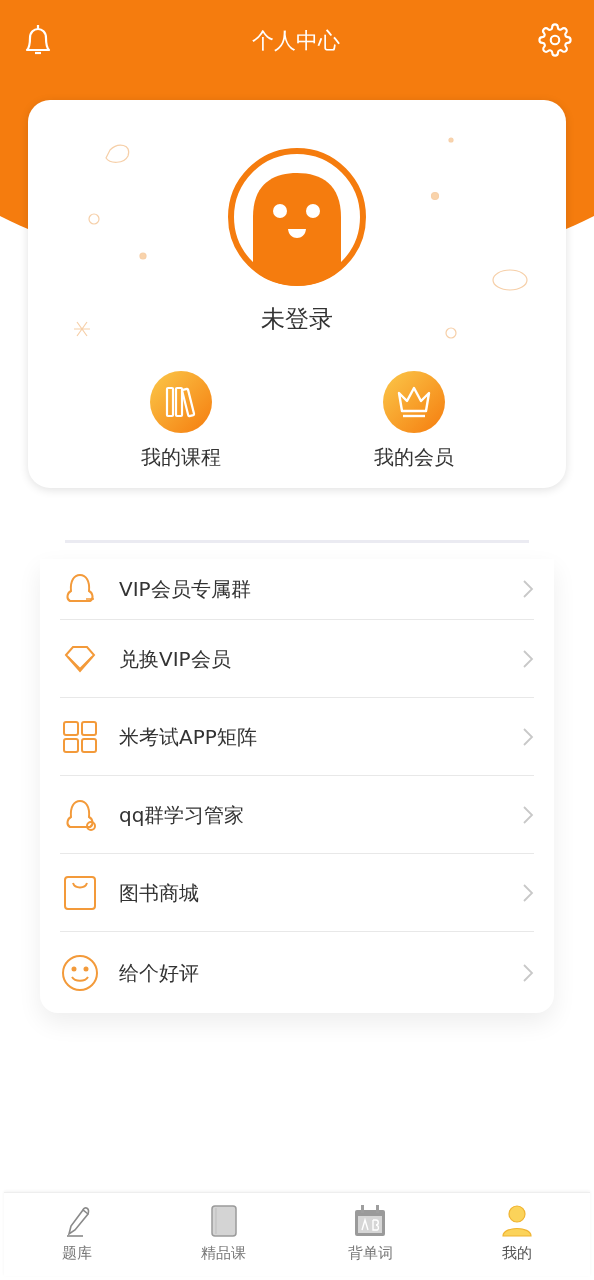 The width and height of the screenshot is (594, 1280). Describe the element at coordinates (297, 892) in the screenshot. I see `menu-item: 图书商城` at that location.